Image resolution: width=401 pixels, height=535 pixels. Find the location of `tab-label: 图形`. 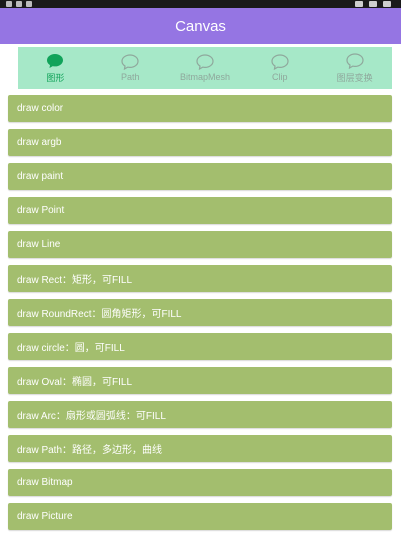

tab-label: 图形 is located at coordinates (55, 77).